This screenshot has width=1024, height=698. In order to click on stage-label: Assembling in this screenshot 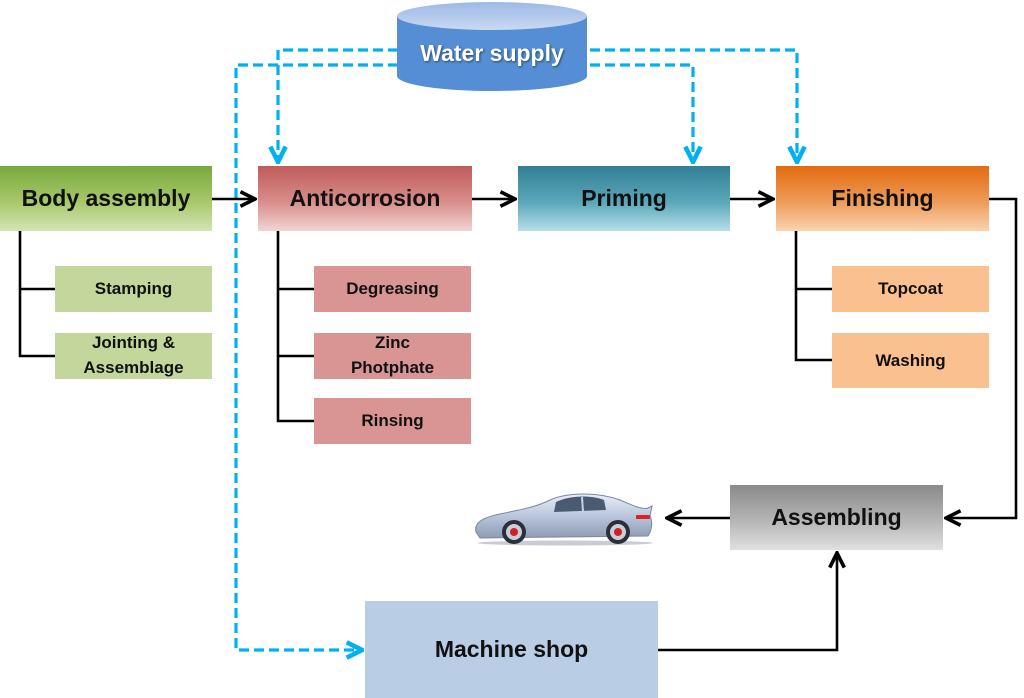, I will do `click(836, 517)`.